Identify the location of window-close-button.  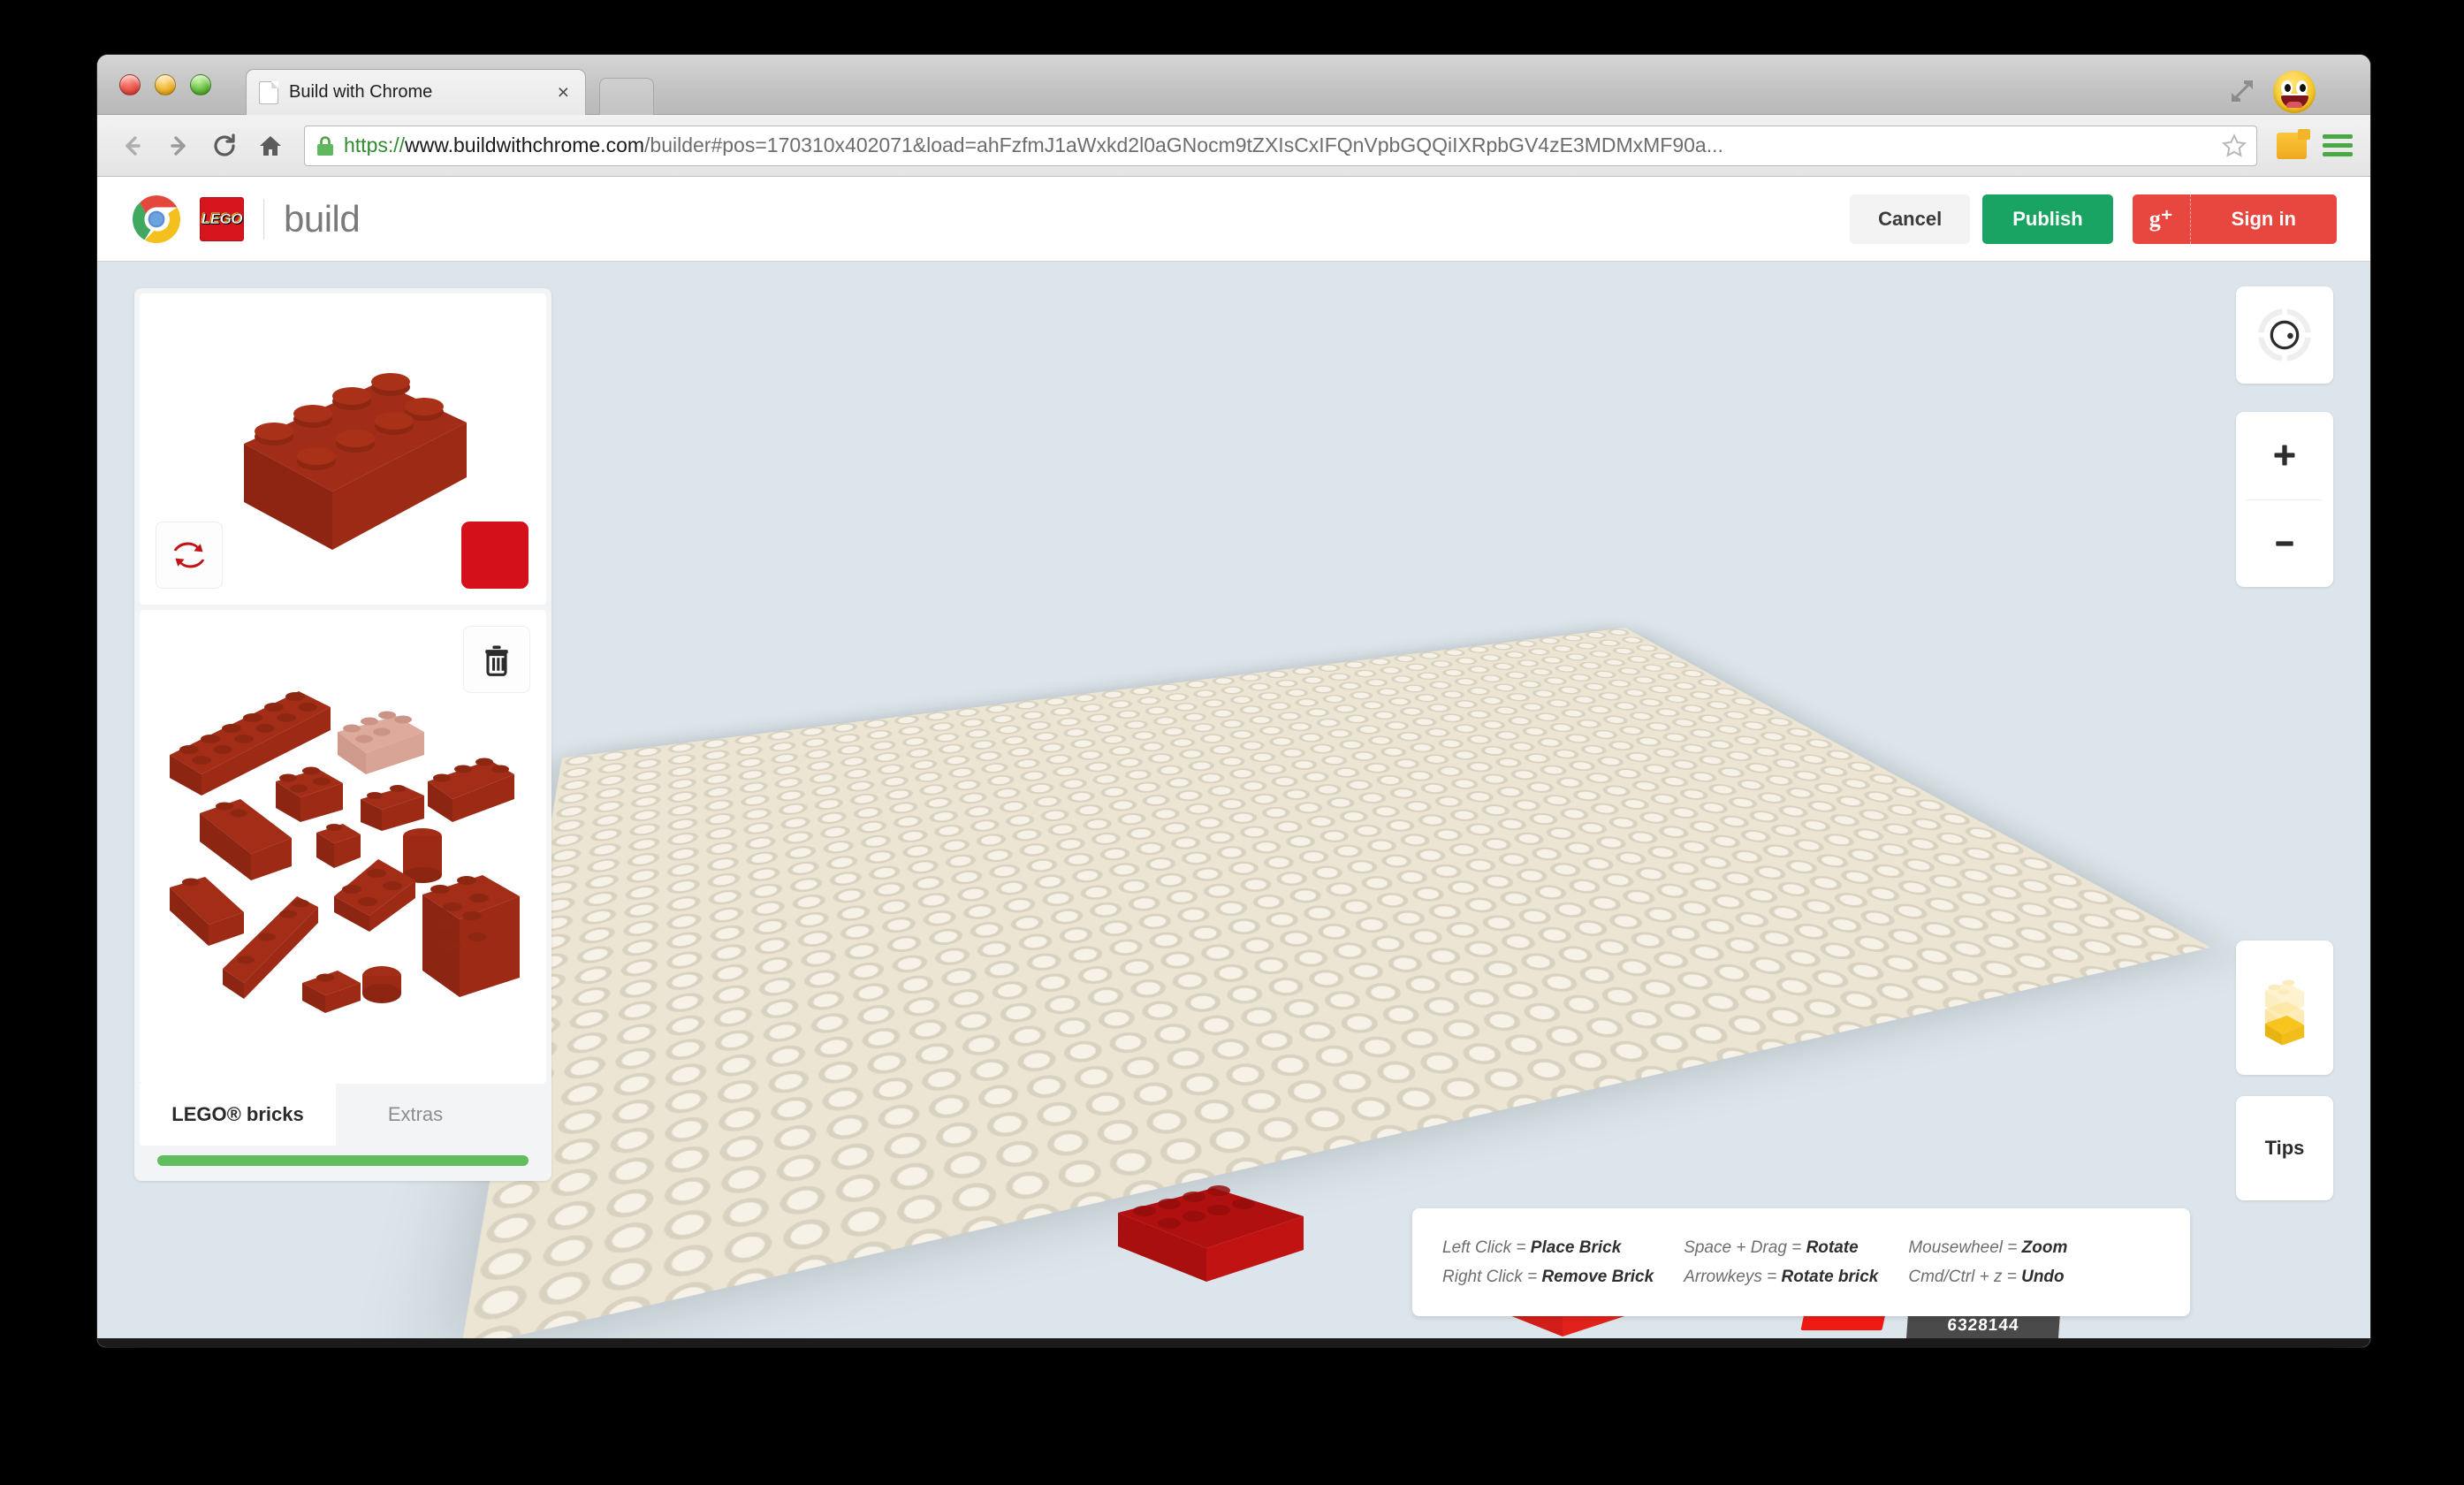
(130, 84).